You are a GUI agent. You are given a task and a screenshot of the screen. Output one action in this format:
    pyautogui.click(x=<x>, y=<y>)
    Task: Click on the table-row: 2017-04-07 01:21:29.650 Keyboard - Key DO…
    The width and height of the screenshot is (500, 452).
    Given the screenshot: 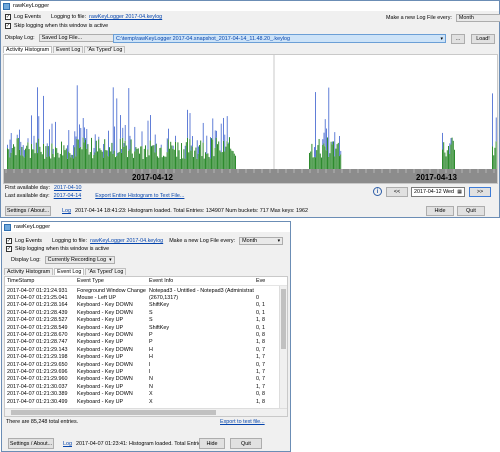 What is the action you would take?
    pyautogui.click(x=142, y=364)
    